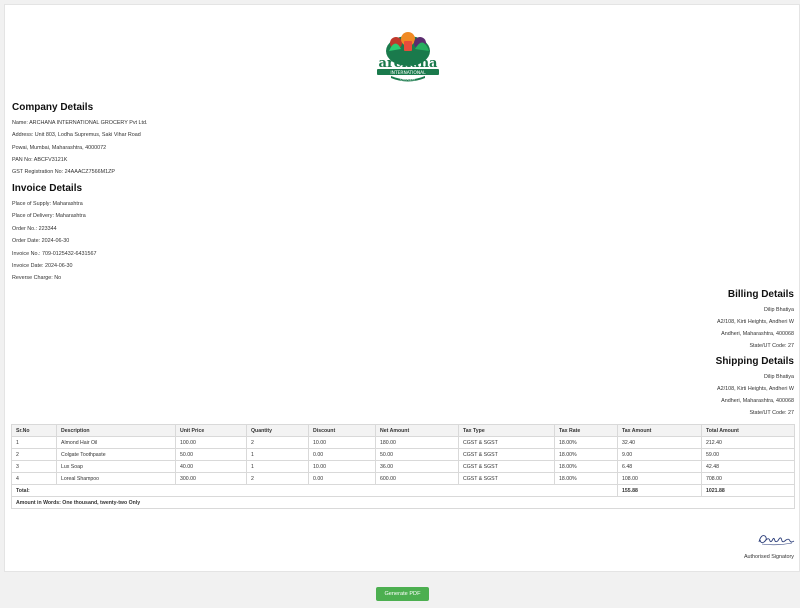 The width and height of the screenshot is (800, 608). I want to click on billing-state-code: State/UT Code: 27, so click(771, 346).